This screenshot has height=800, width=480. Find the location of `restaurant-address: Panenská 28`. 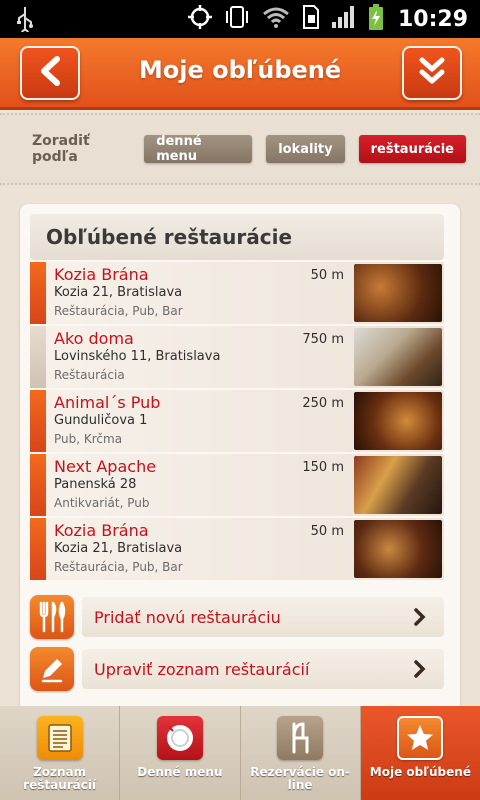

restaurant-address: Panenská 28 is located at coordinates (95, 484).